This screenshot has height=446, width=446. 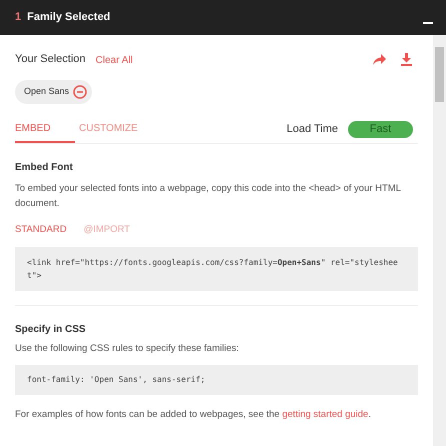 I want to click on scrollbar, so click(x=439, y=240).